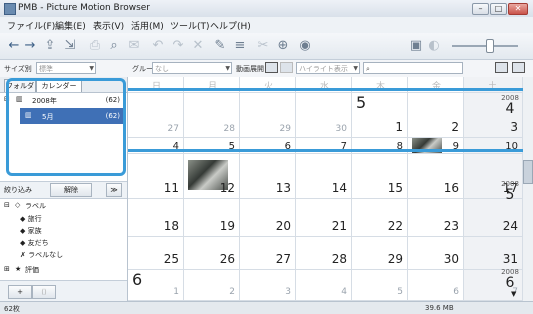  I want to click on day-cell: 16, so click(436, 176).